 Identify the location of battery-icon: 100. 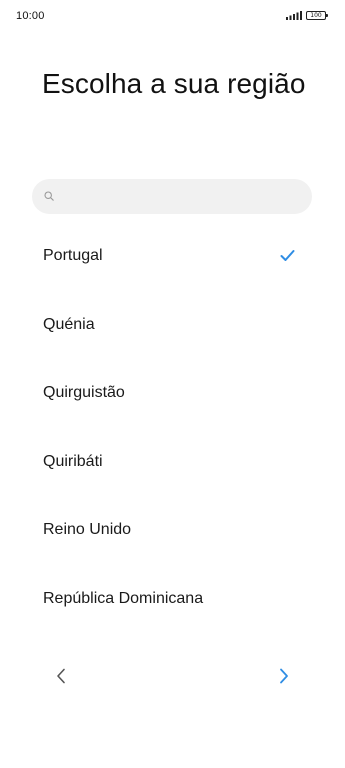
(317, 15).